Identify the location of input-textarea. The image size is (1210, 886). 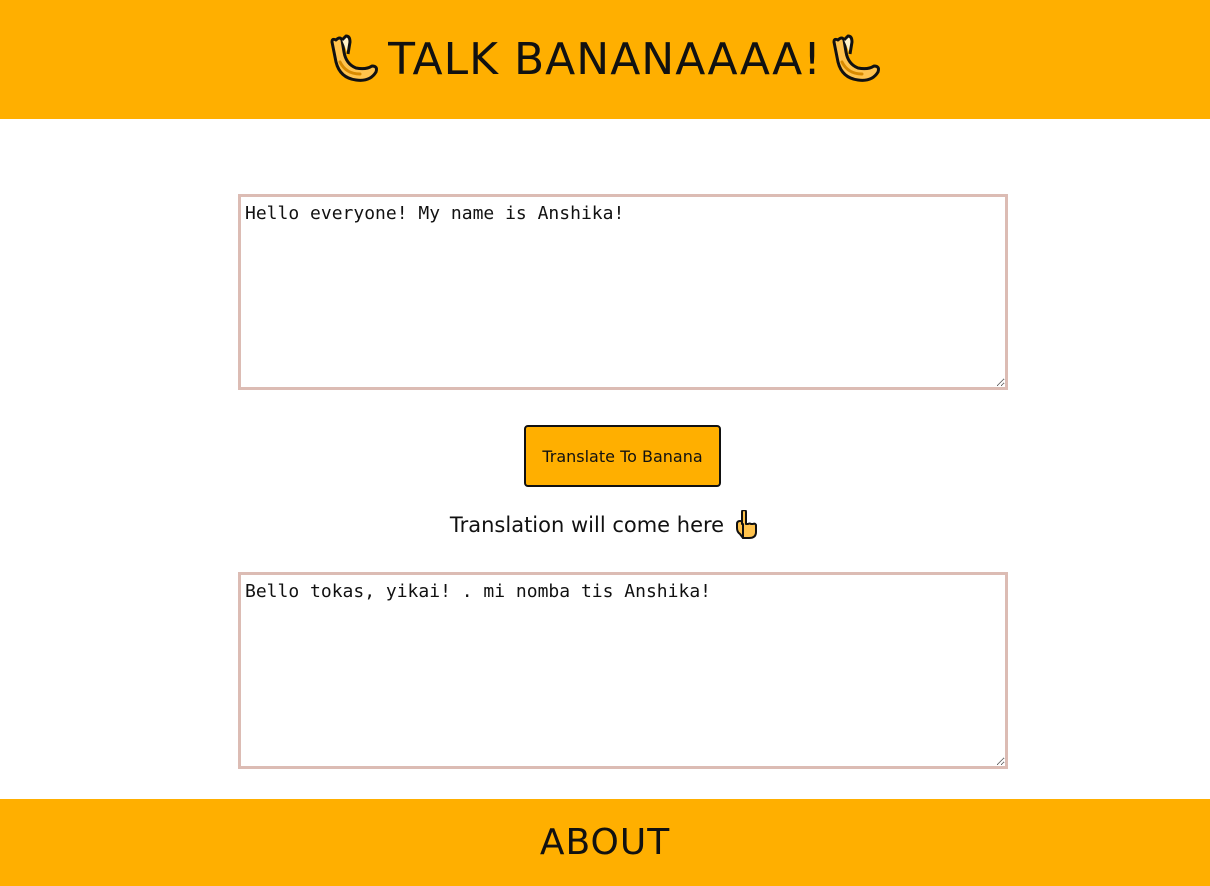
(623, 292).